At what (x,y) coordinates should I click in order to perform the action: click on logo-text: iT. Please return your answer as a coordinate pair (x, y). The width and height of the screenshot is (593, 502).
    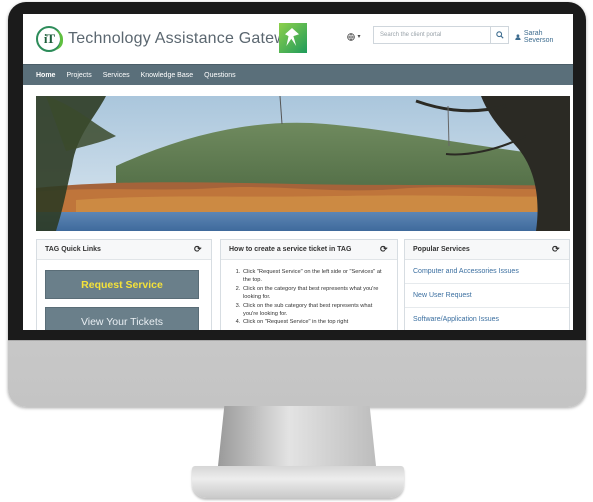
    Looking at the image, I should click on (49, 38).